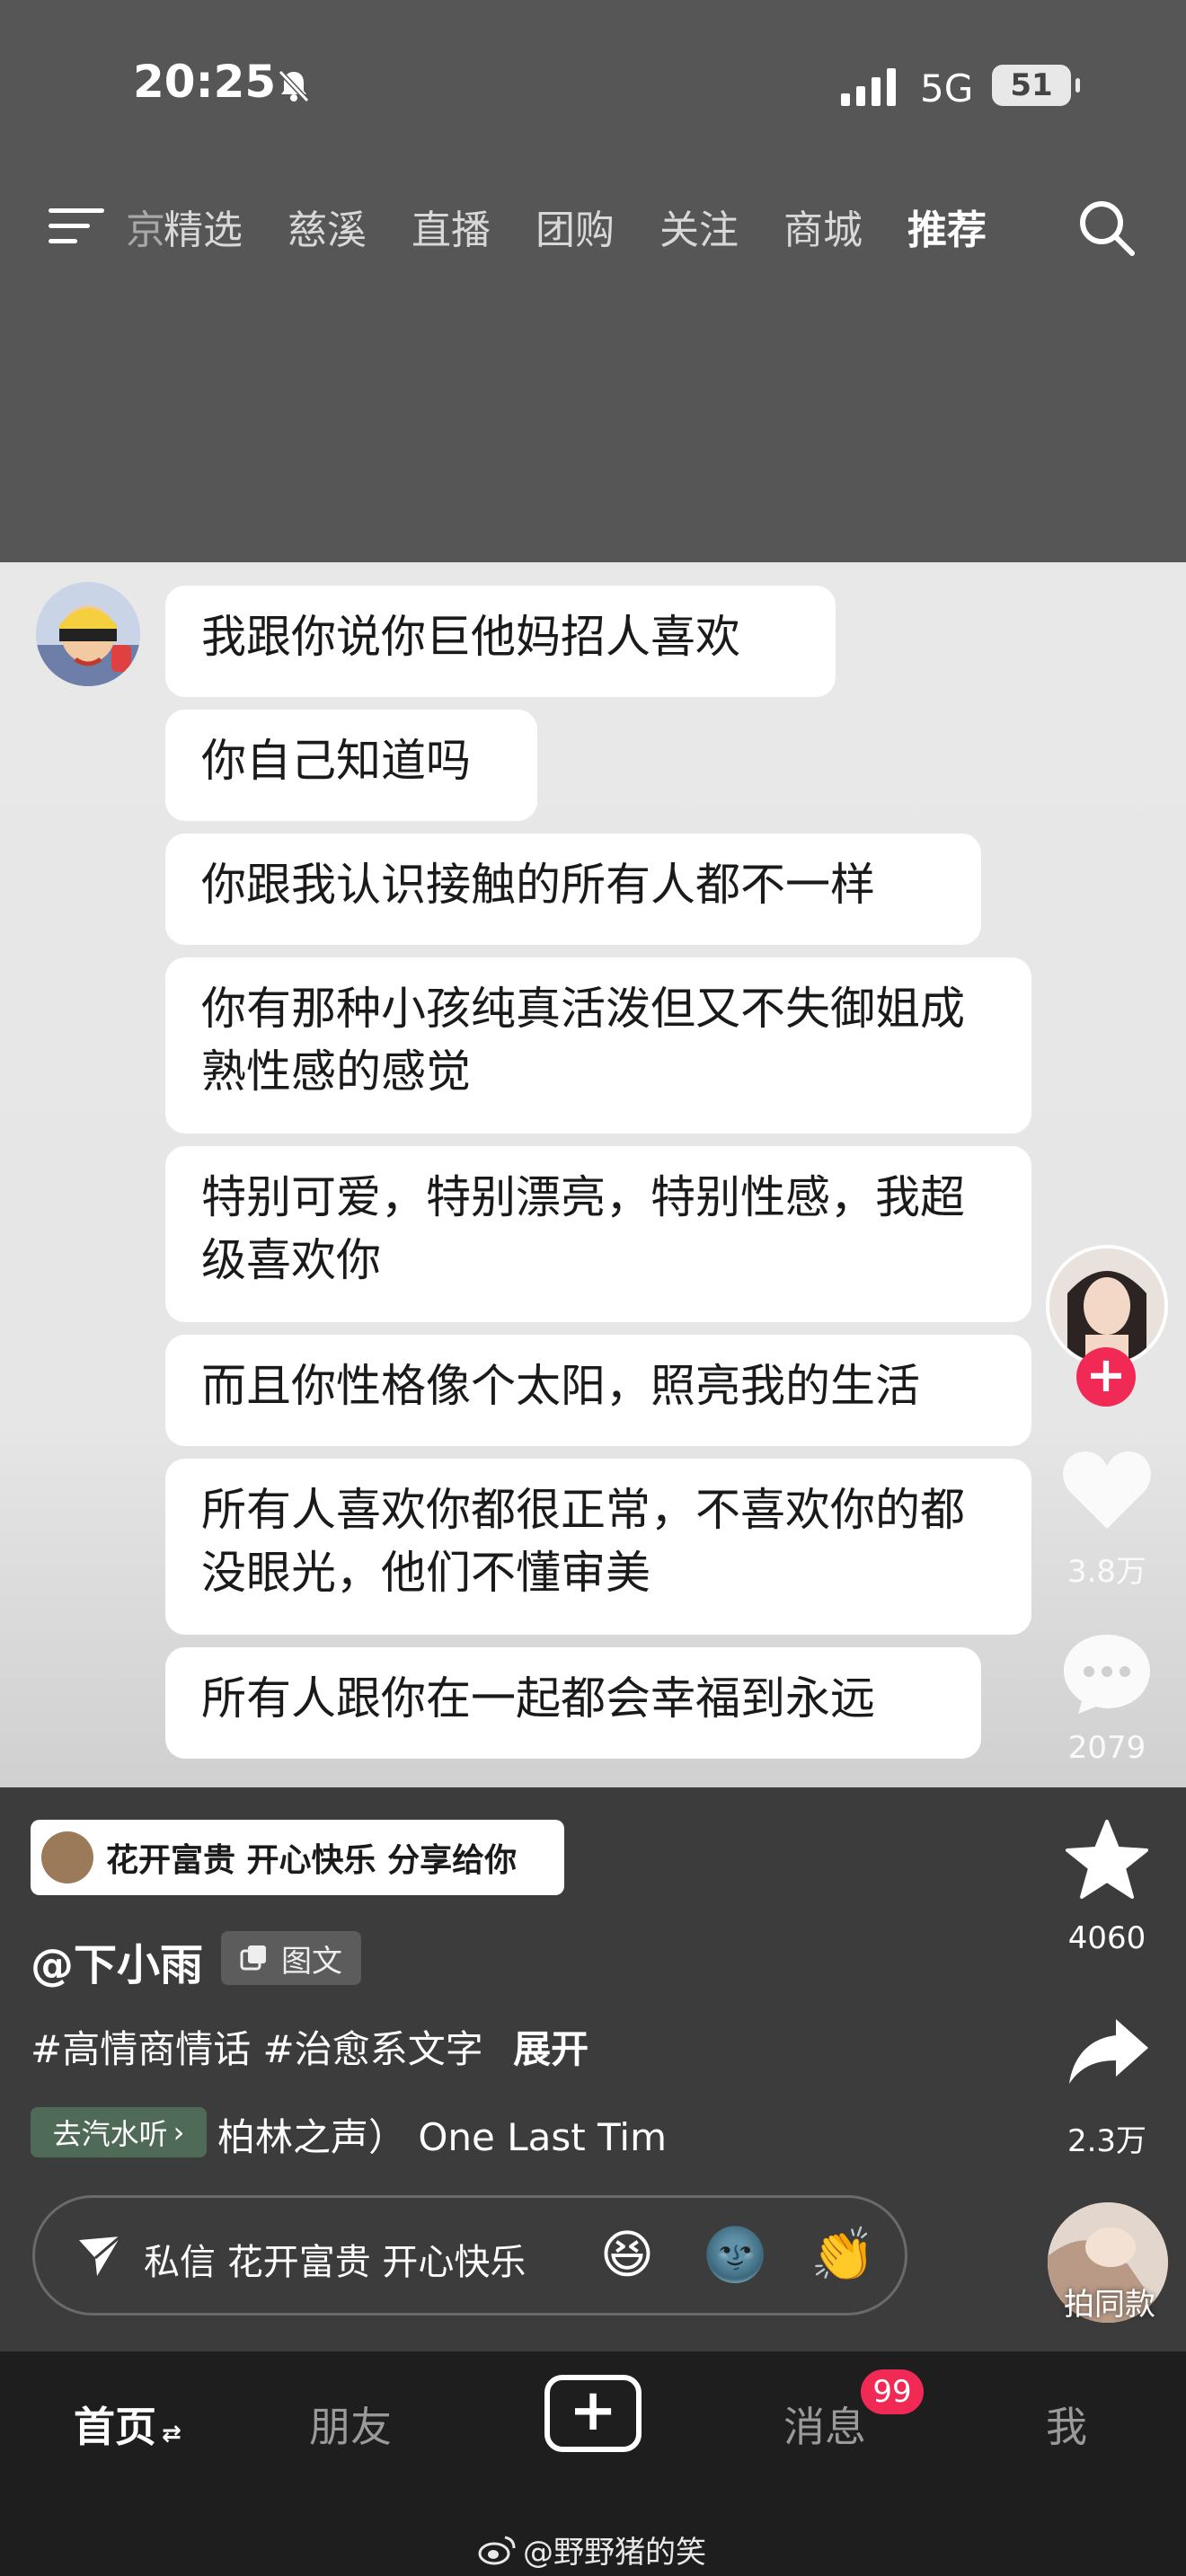 The image size is (1186, 2576). I want to click on music-chip-label: 去汽水听, so click(110, 2134).